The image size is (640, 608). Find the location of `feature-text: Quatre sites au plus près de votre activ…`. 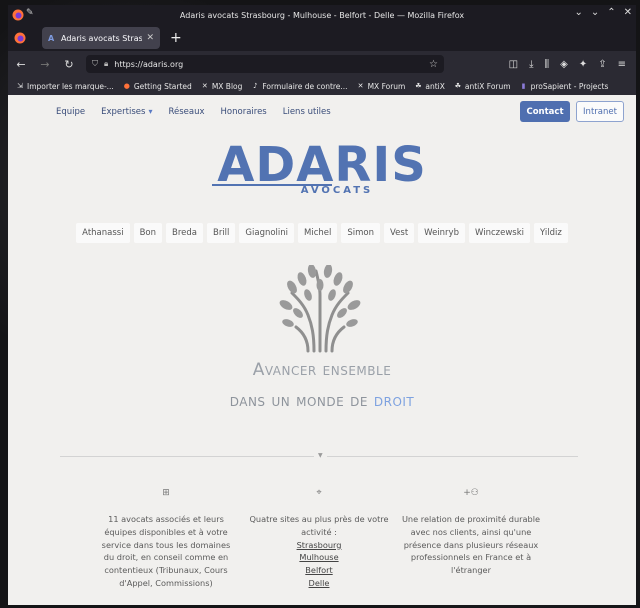

feature-text: Quatre sites au plus près de votre activ… is located at coordinates (319, 525).